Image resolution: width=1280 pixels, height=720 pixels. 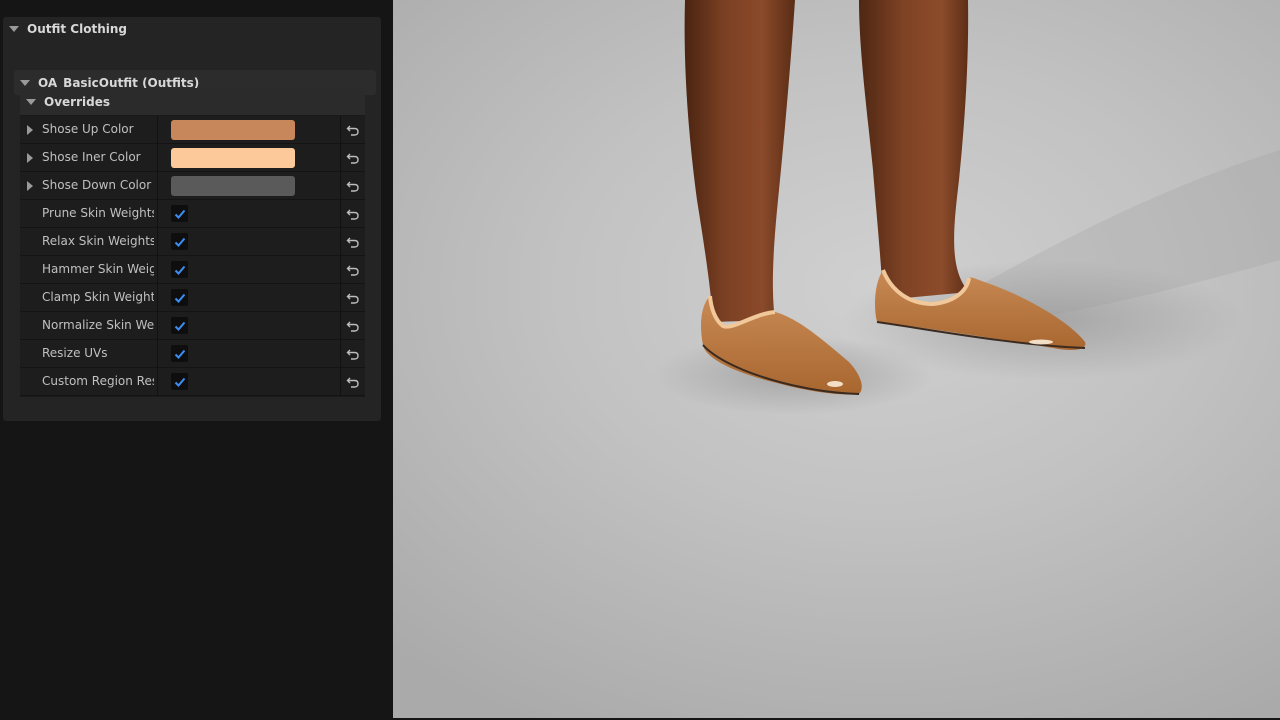 I want to click on overrides-header: Overrides, so click(x=192, y=101).